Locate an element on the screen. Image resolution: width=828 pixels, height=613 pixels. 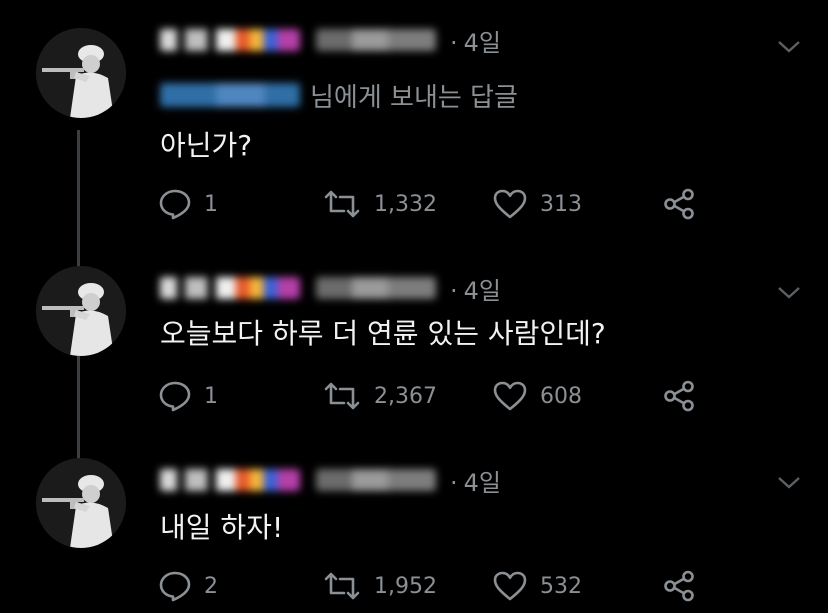
like-count: 313 is located at coordinates (561, 204).